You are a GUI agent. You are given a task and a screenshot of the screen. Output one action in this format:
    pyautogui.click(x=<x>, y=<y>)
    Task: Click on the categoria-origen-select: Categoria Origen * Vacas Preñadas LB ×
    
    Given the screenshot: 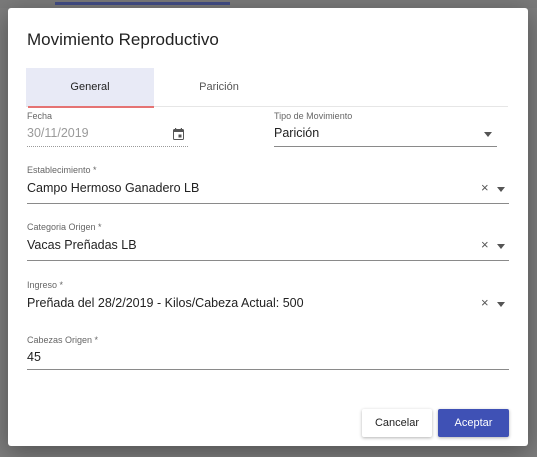 What is the action you would take?
    pyautogui.click(x=268, y=241)
    